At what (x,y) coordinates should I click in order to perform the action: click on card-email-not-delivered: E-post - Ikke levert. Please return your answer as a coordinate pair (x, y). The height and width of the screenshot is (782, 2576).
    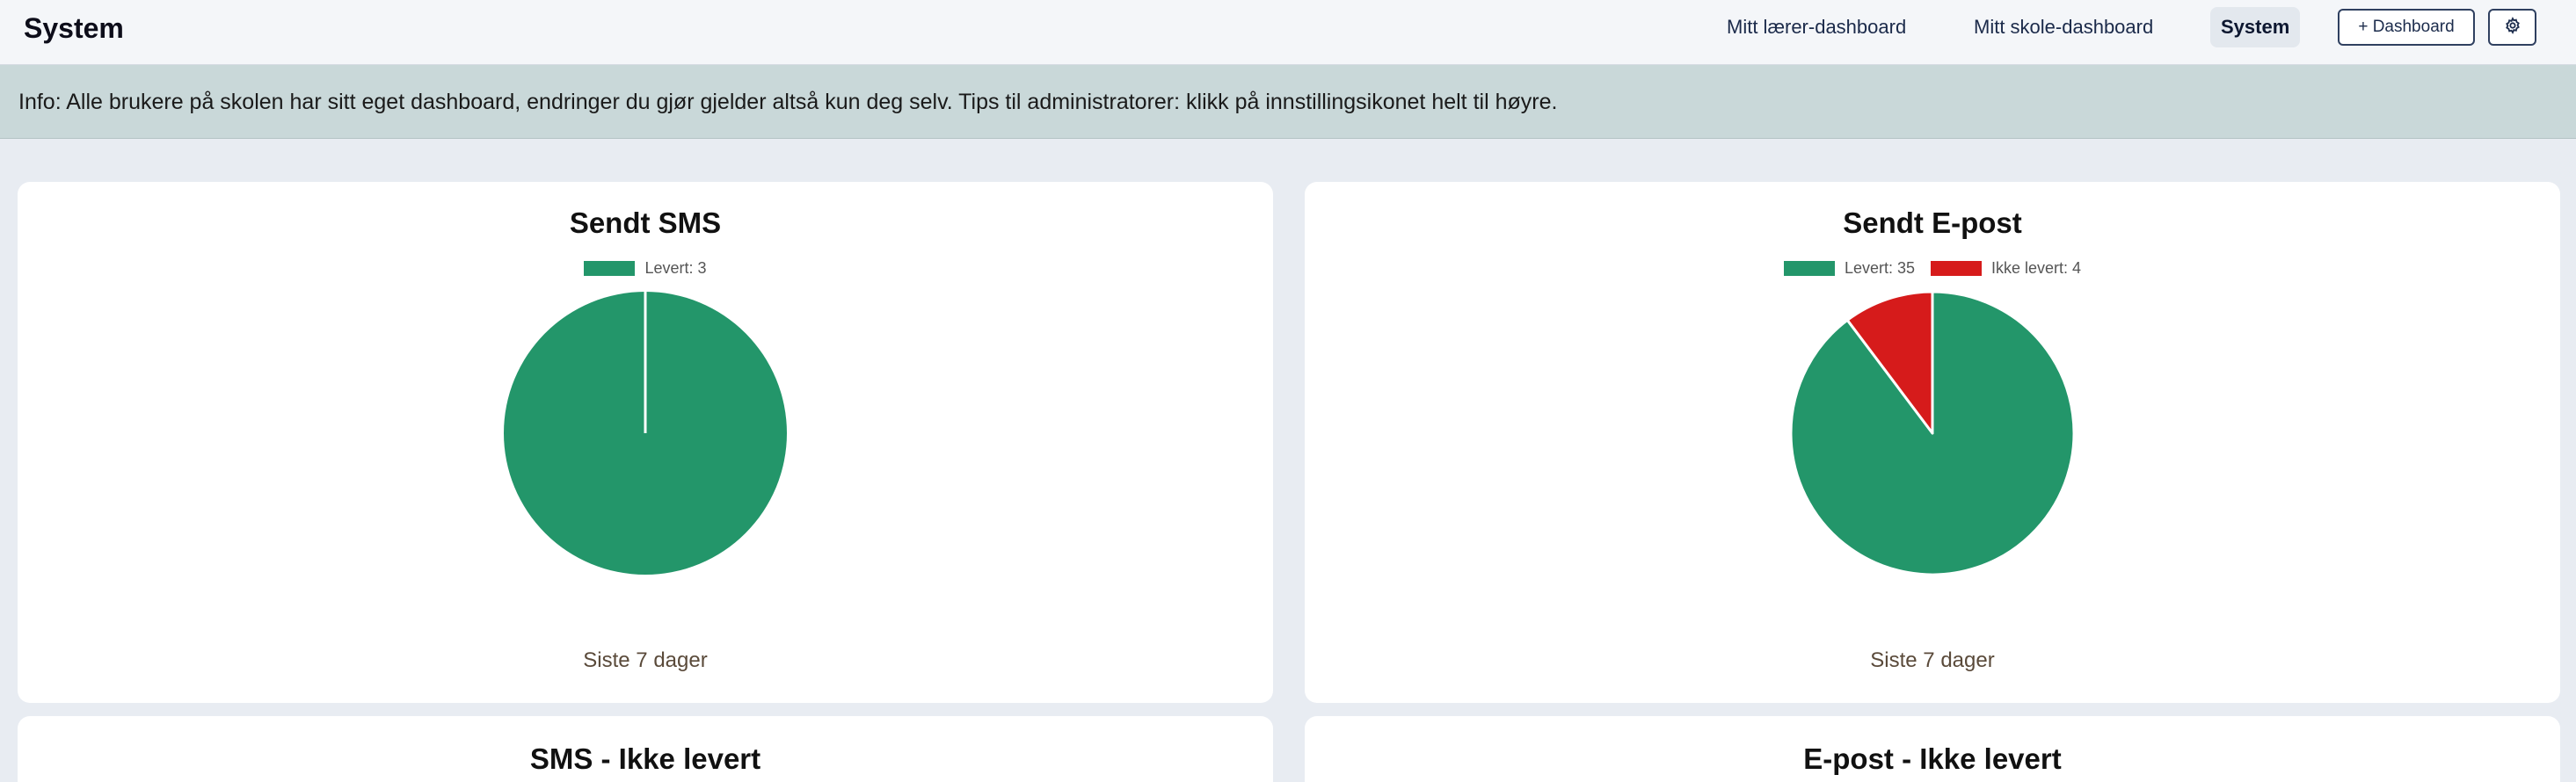
    Looking at the image, I should click on (1932, 749).